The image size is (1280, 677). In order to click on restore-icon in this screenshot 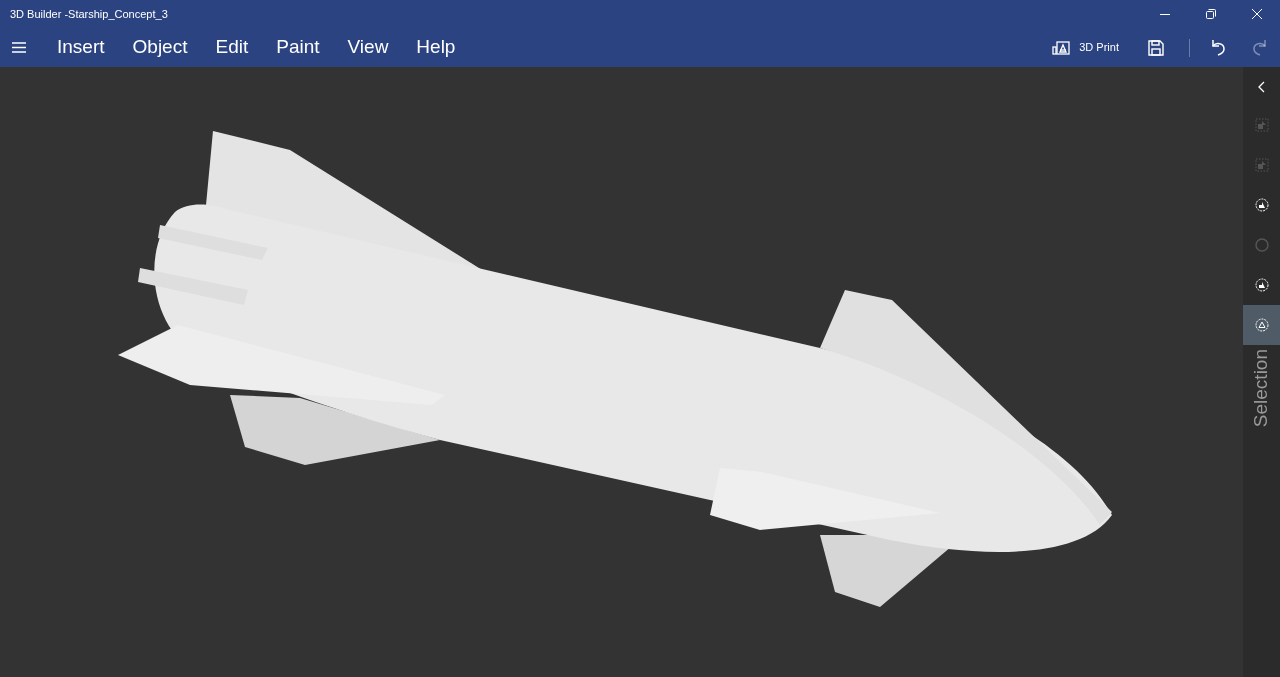, I will do `click(1211, 14)`.